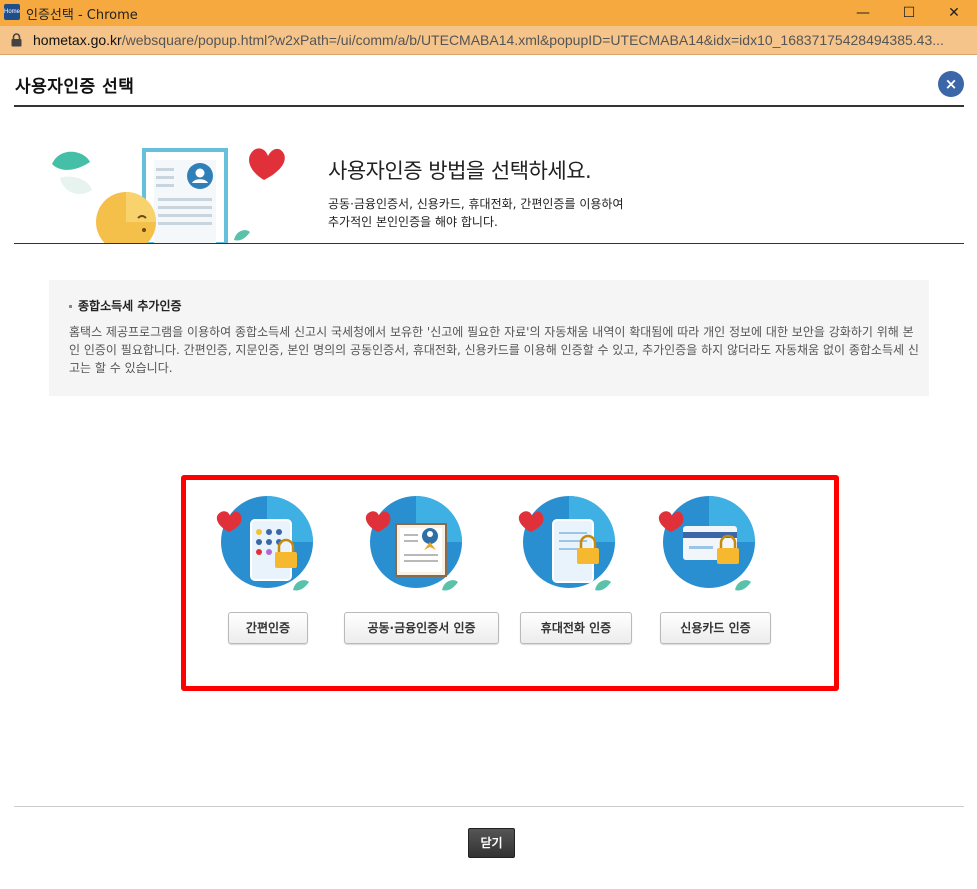 The width and height of the screenshot is (977, 889). What do you see at coordinates (491, 843) in the screenshot?
I see `close-button: 닫기` at bounding box center [491, 843].